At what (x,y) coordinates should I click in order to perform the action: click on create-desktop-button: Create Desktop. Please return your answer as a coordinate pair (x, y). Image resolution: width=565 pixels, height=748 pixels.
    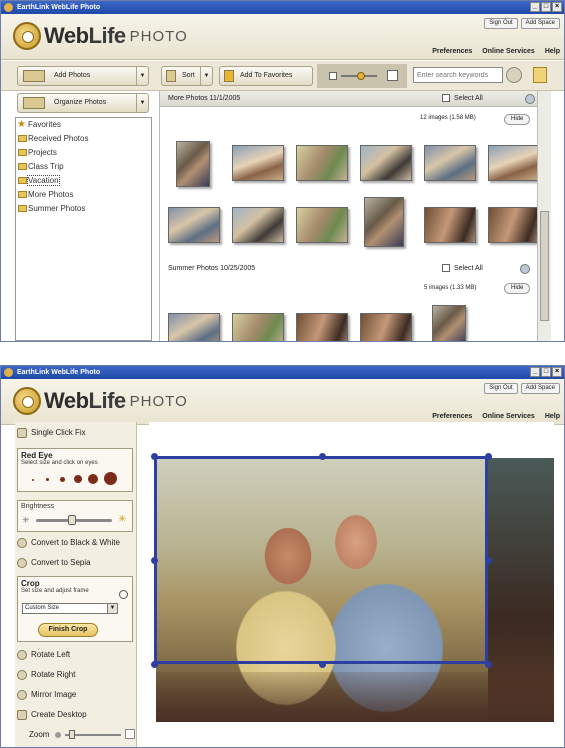
    Looking at the image, I should click on (76, 715).